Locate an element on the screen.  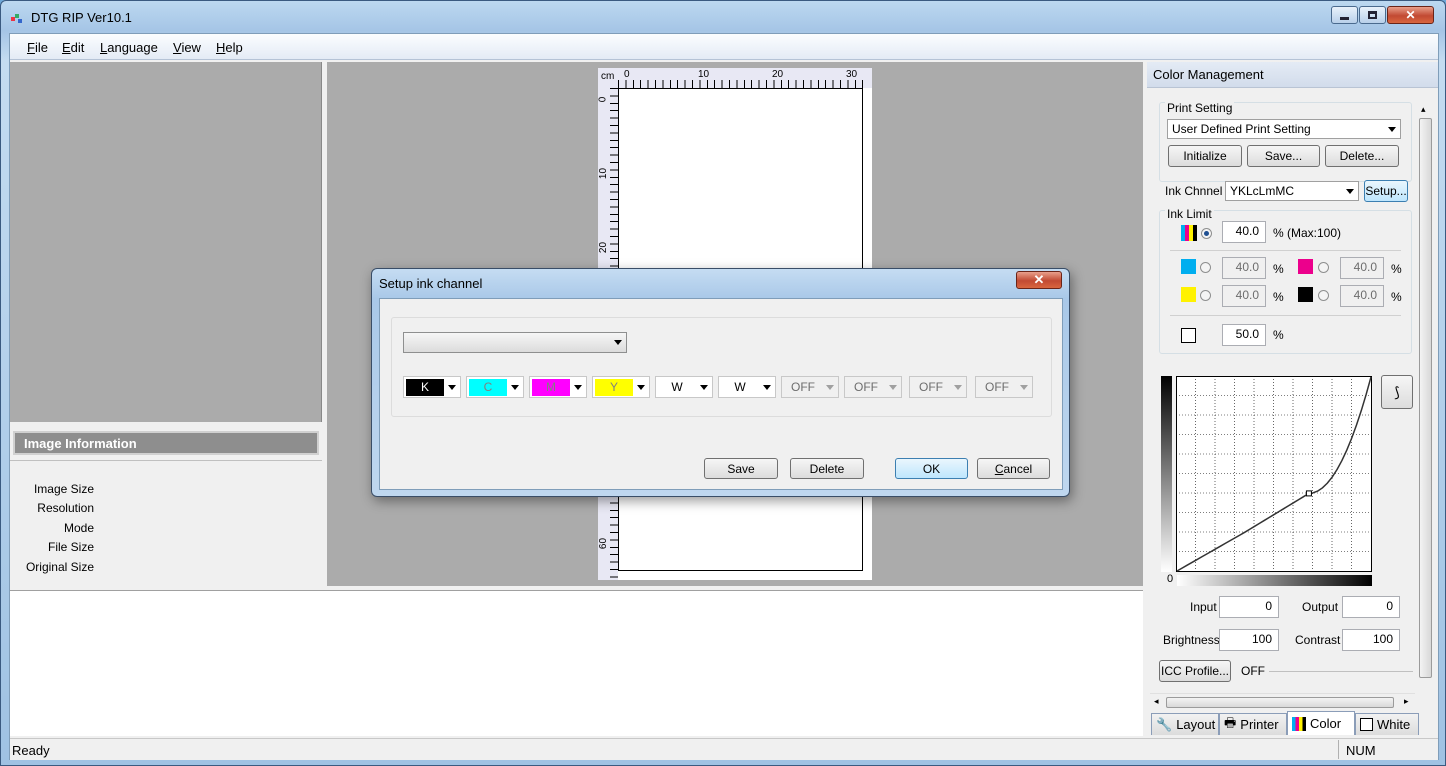
vscroll-thumb is located at coordinates (1425, 398).